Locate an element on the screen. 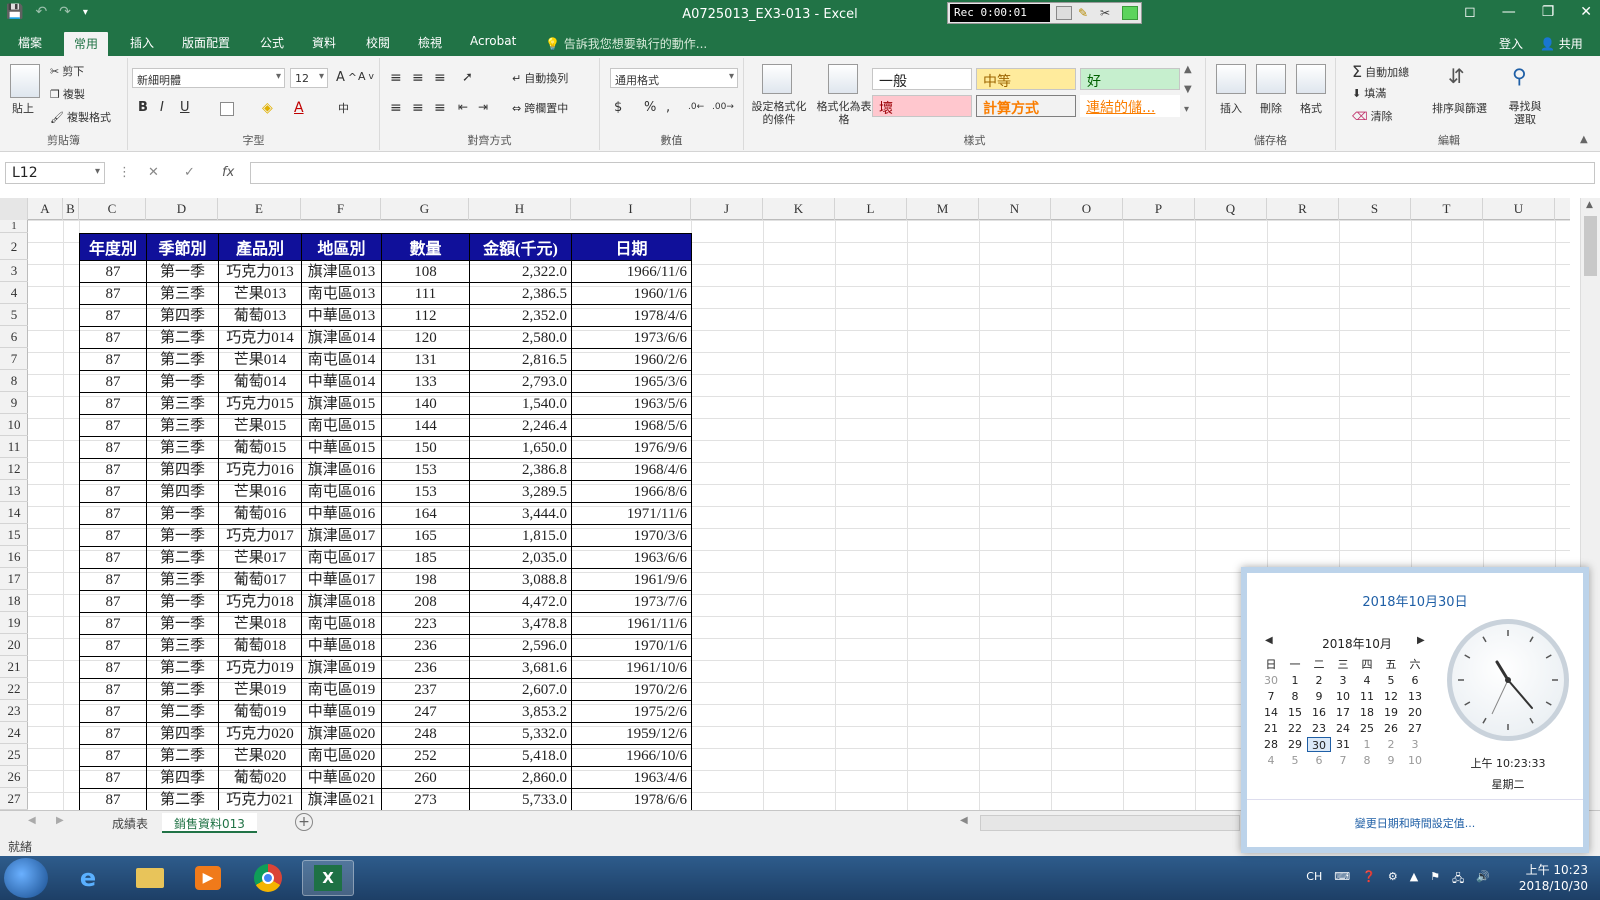  table-cell: 中華區016 is located at coordinates (341, 513).